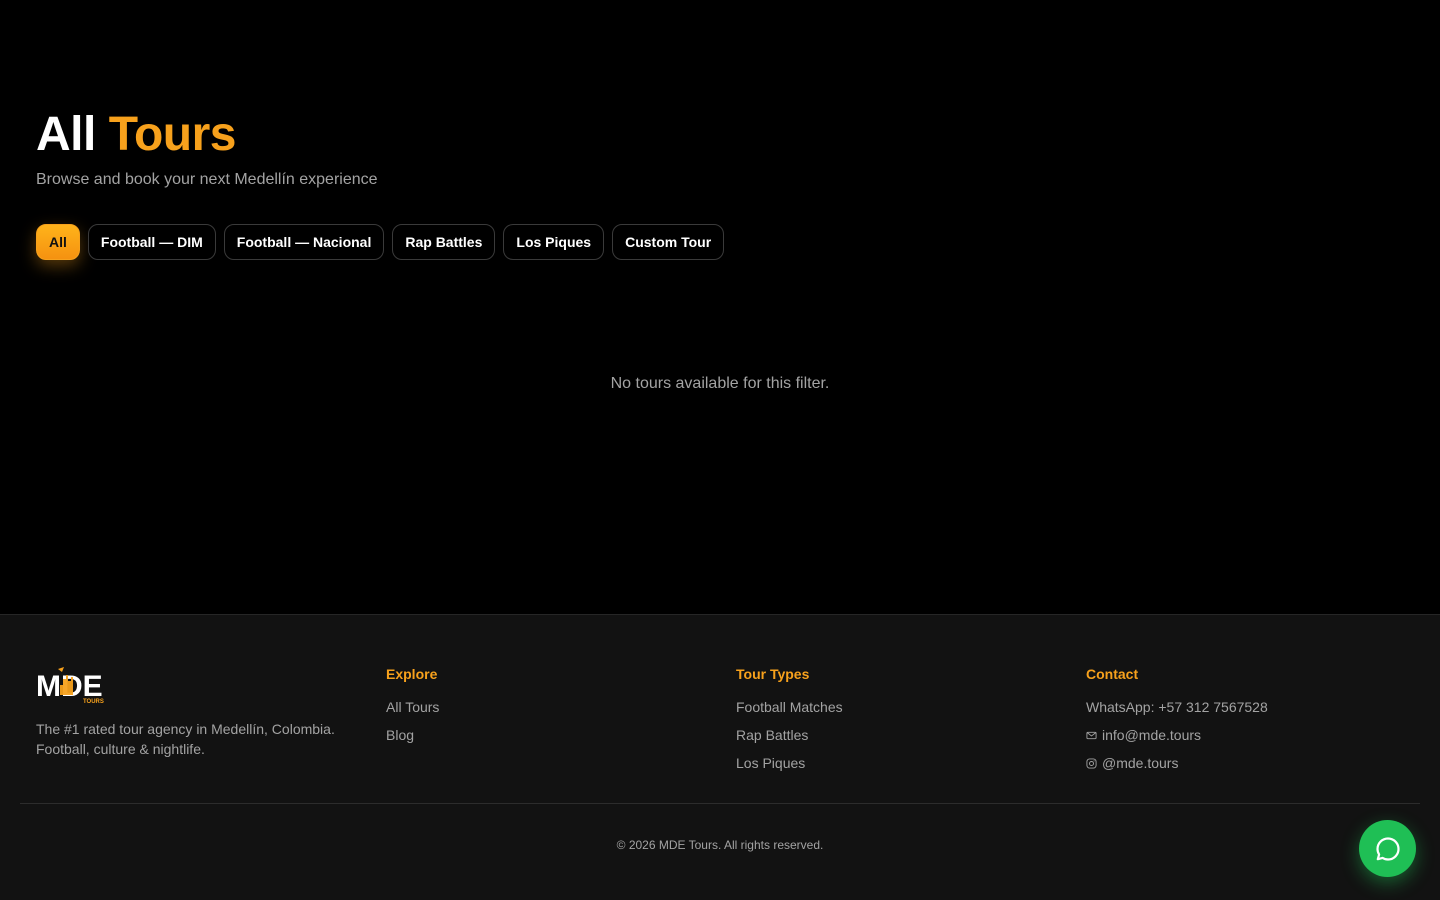 The image size is (1440, 900). What do you see at coordinates (58, 242) in the screenshot?
I see `filter-all: All` at bounding box center [58, 242].